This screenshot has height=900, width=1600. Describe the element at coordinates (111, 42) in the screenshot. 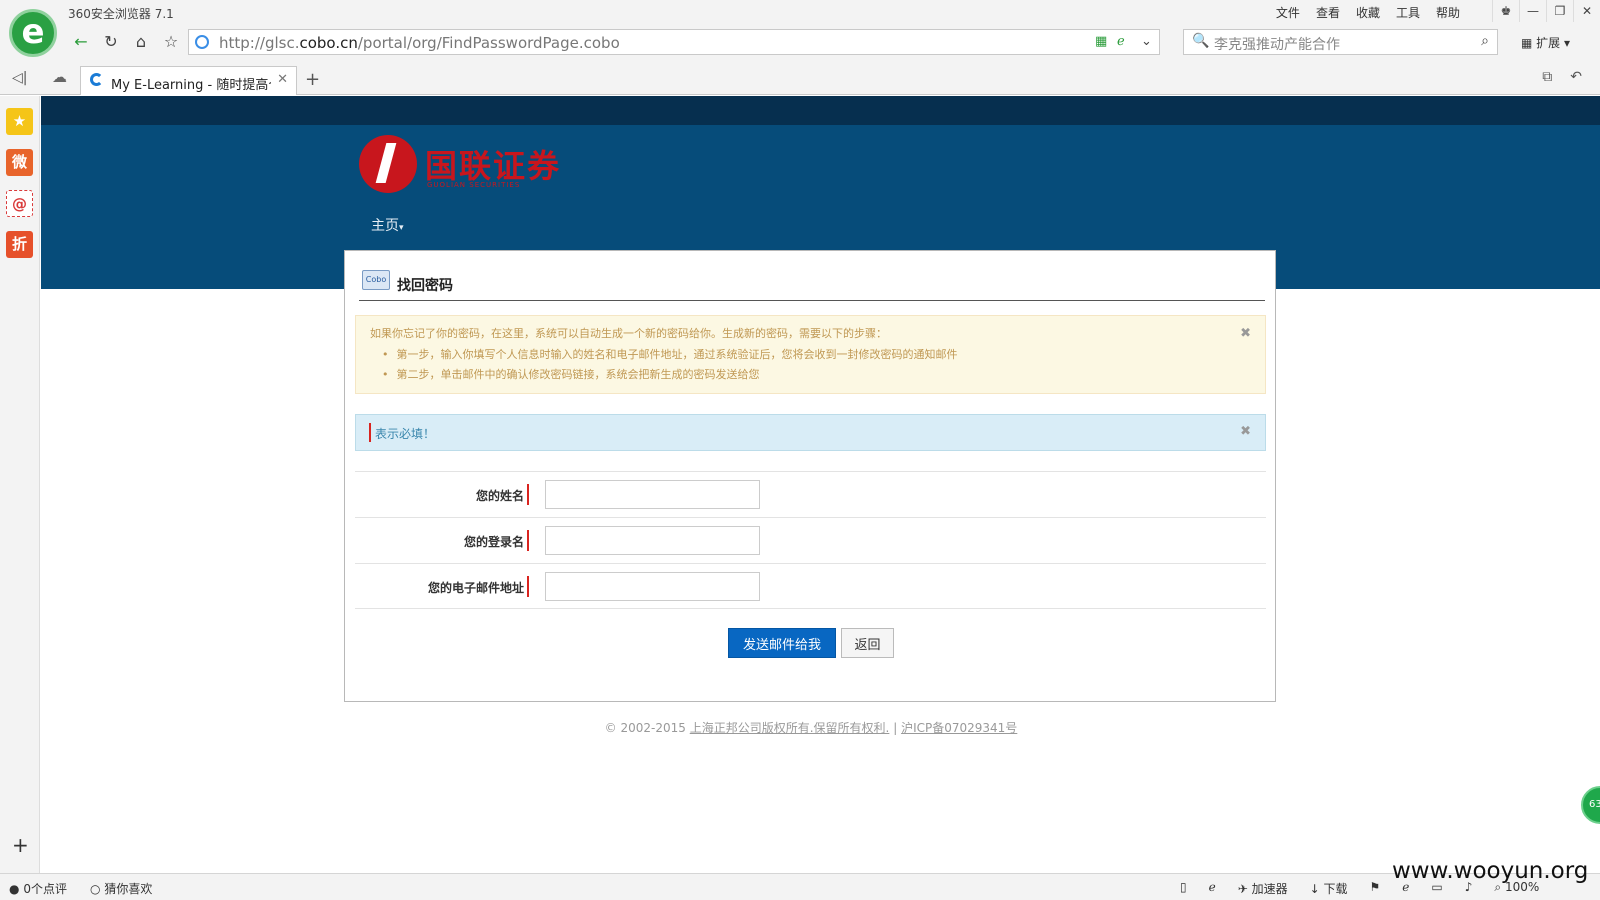

I see `refresh-icon: ↻` at that location.